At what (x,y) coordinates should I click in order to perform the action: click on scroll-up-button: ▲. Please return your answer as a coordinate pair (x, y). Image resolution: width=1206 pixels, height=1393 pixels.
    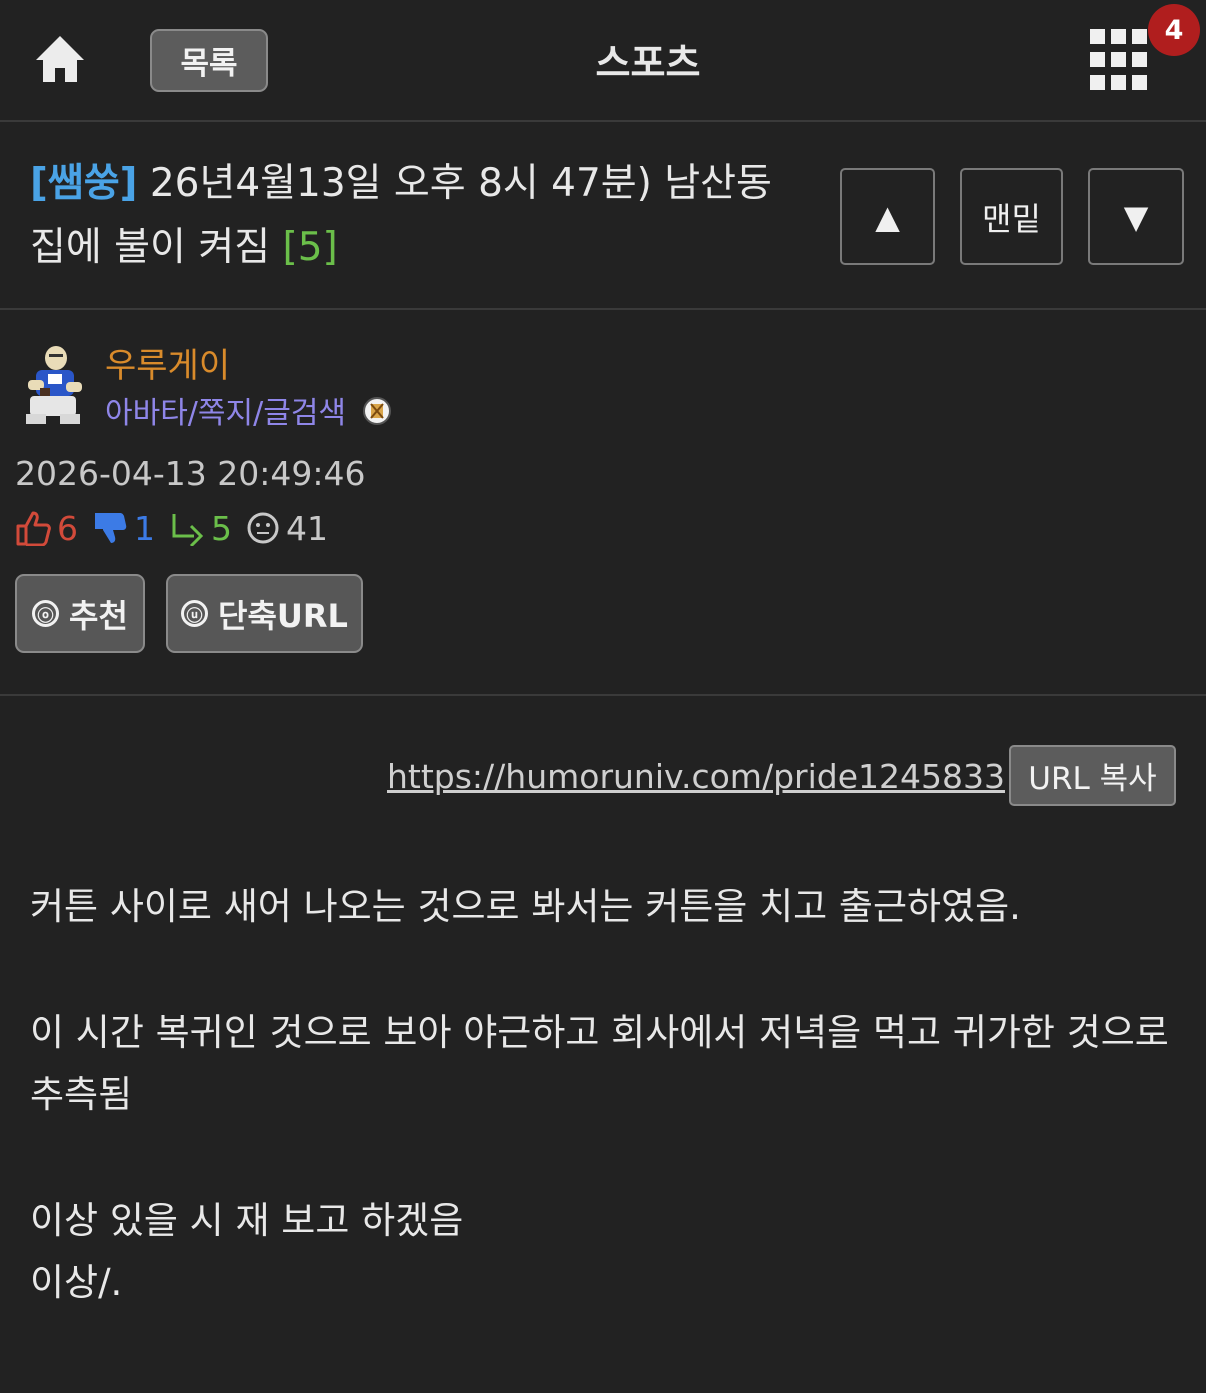
    Looking at the image, I should click on (887, 216).